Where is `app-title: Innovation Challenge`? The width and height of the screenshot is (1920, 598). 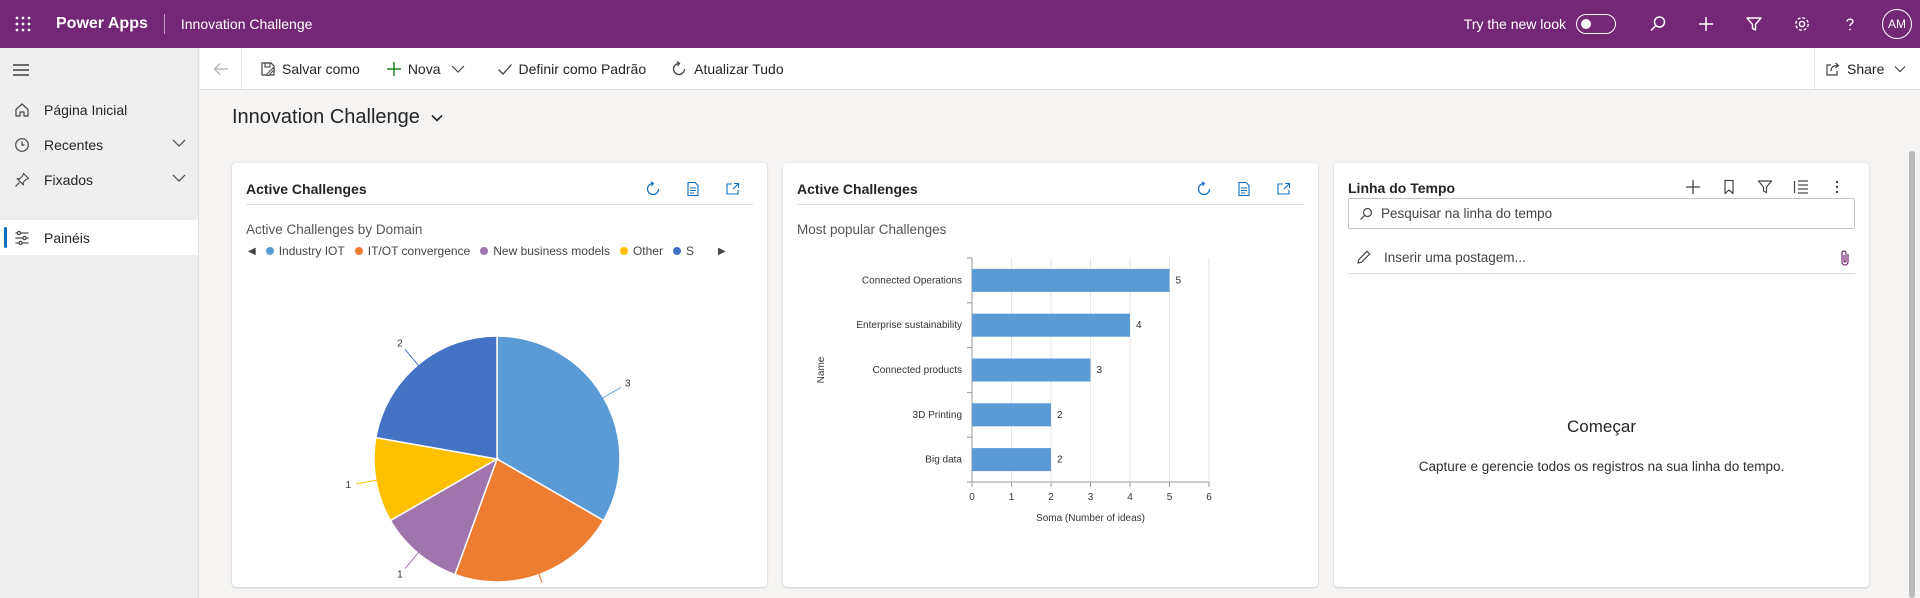
app-title: Innovation Challenge is located at coordinates (247, 24).